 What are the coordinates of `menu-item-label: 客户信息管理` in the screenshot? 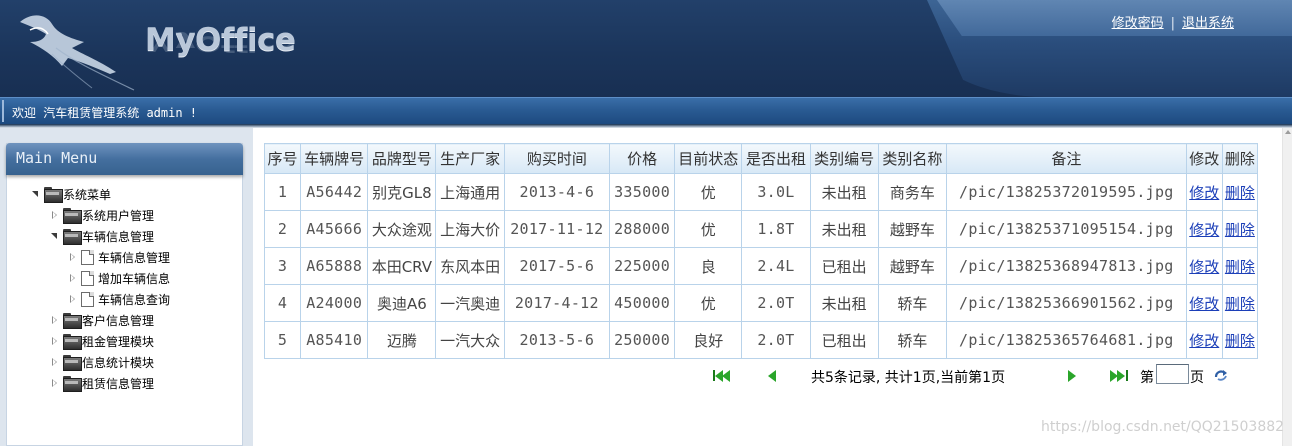 It's located at (118, 320).